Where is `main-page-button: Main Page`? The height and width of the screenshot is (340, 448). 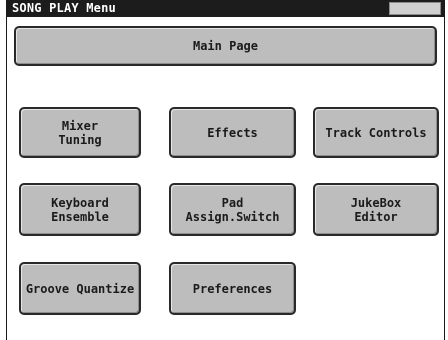
main-page-button: Main Page is located at coordinates (225, 46).